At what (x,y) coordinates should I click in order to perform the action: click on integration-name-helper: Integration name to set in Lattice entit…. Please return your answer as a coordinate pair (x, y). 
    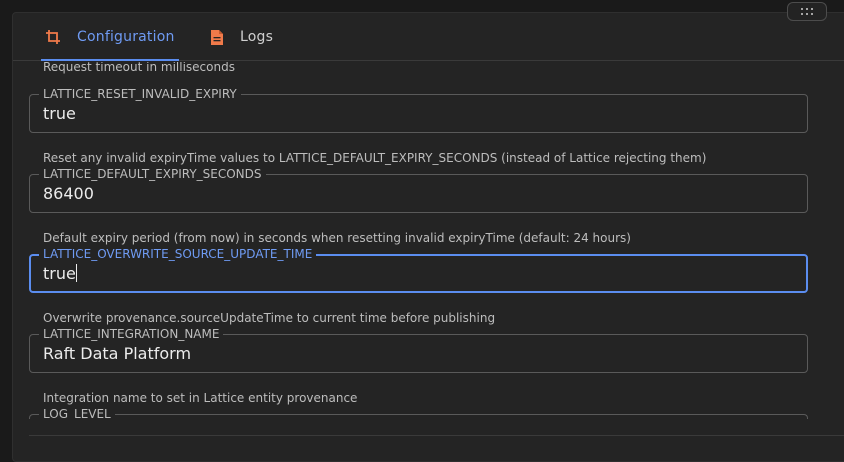
    Looking at the image, I should click on (200, 398).